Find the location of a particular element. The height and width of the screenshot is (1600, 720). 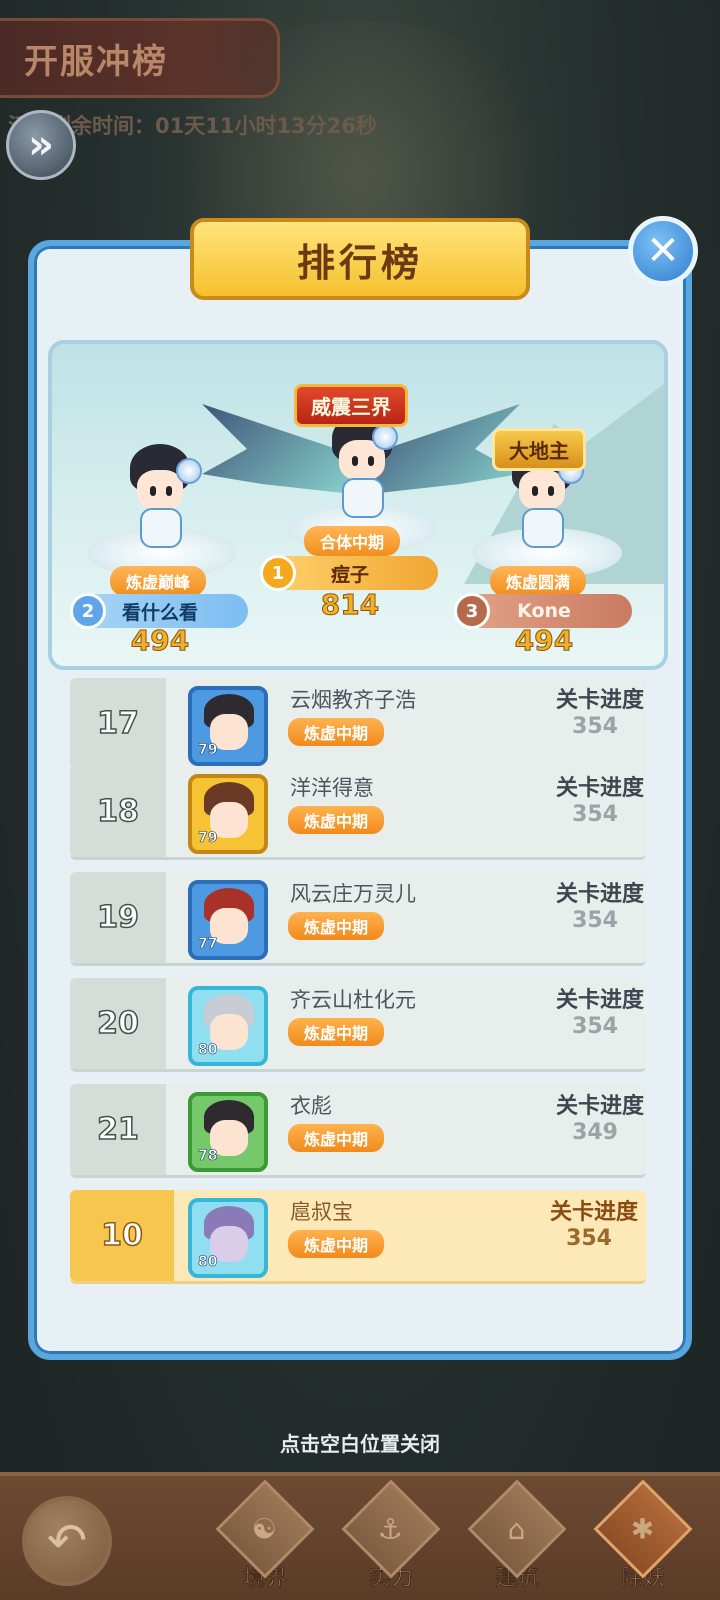

event-title: 开服冲榜 is located at coordinates (96, 61).